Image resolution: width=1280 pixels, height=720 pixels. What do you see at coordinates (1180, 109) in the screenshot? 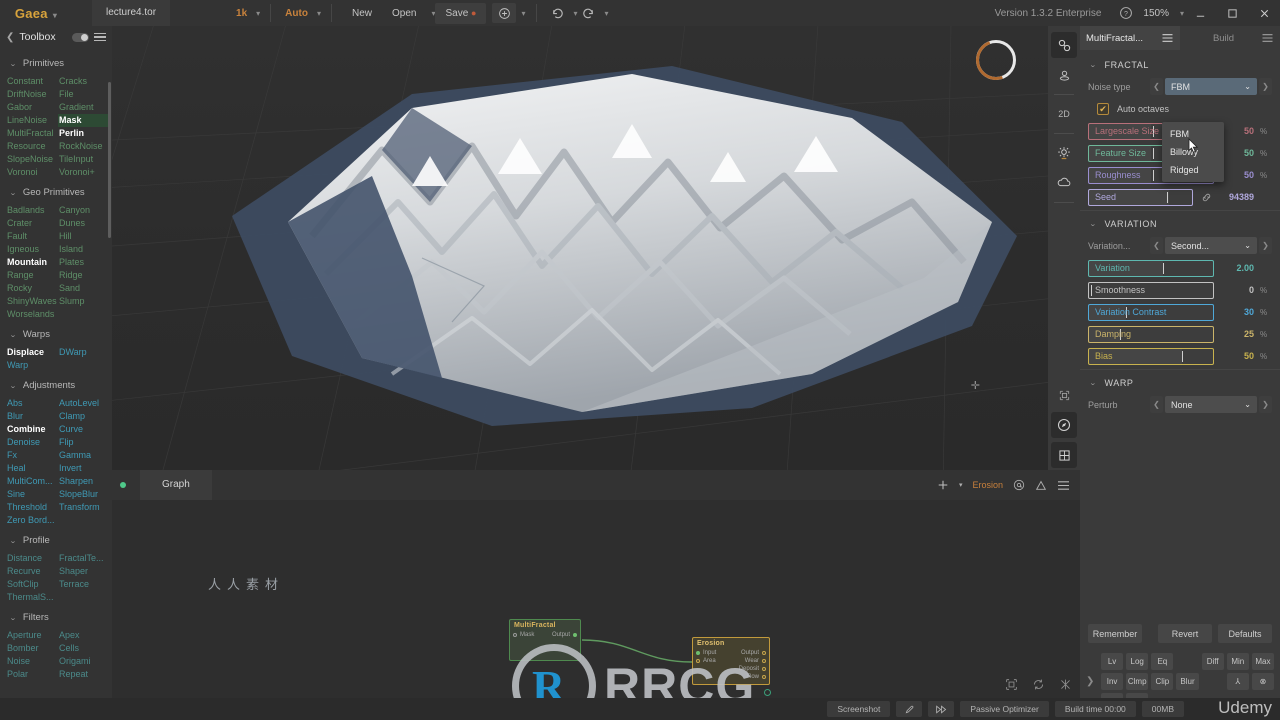
I see `property-row-auto-octaves: ✔ Auto octaves` at bounding box center [1180, 109].